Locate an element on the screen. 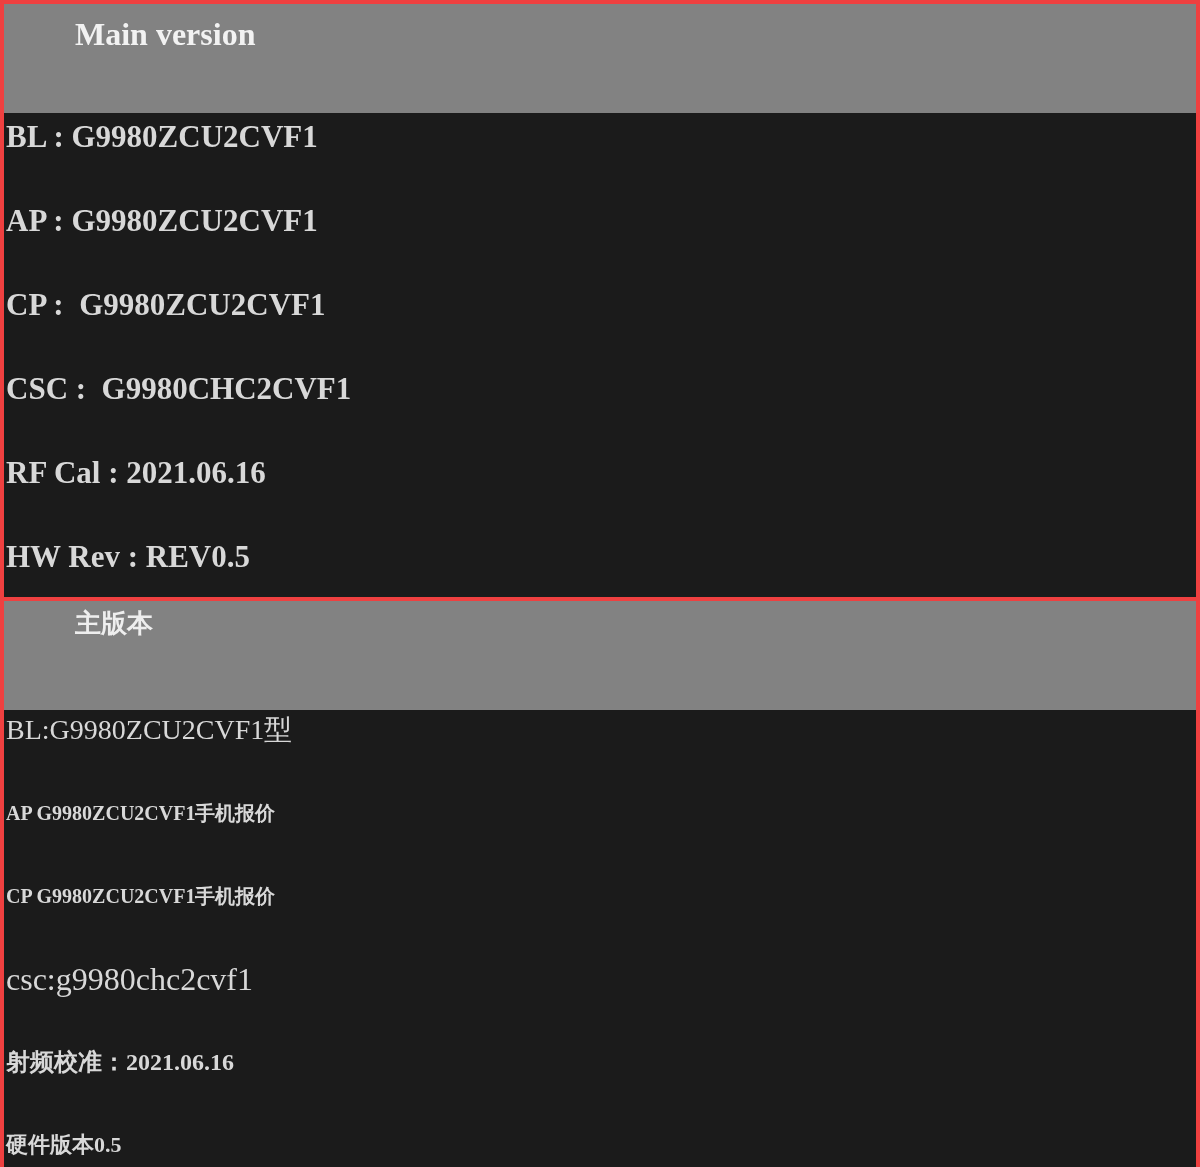  version-info-text: BL:G9980ZCU2CVF1型 is located at coordinates (150, 730).